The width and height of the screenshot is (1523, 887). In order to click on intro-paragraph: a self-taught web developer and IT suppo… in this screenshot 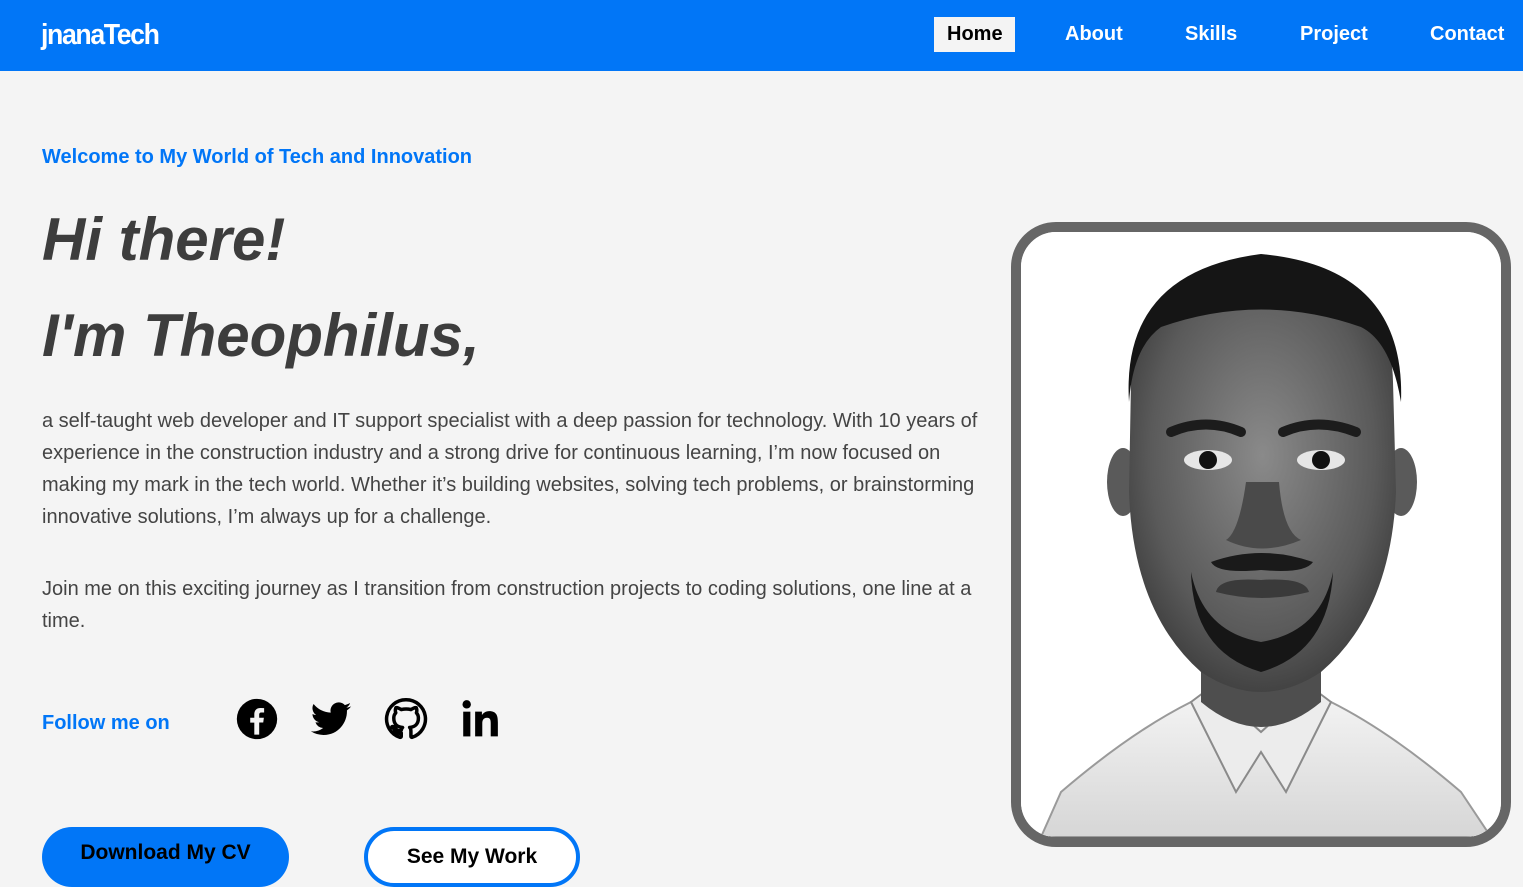, I will do `click(510, 469)`.